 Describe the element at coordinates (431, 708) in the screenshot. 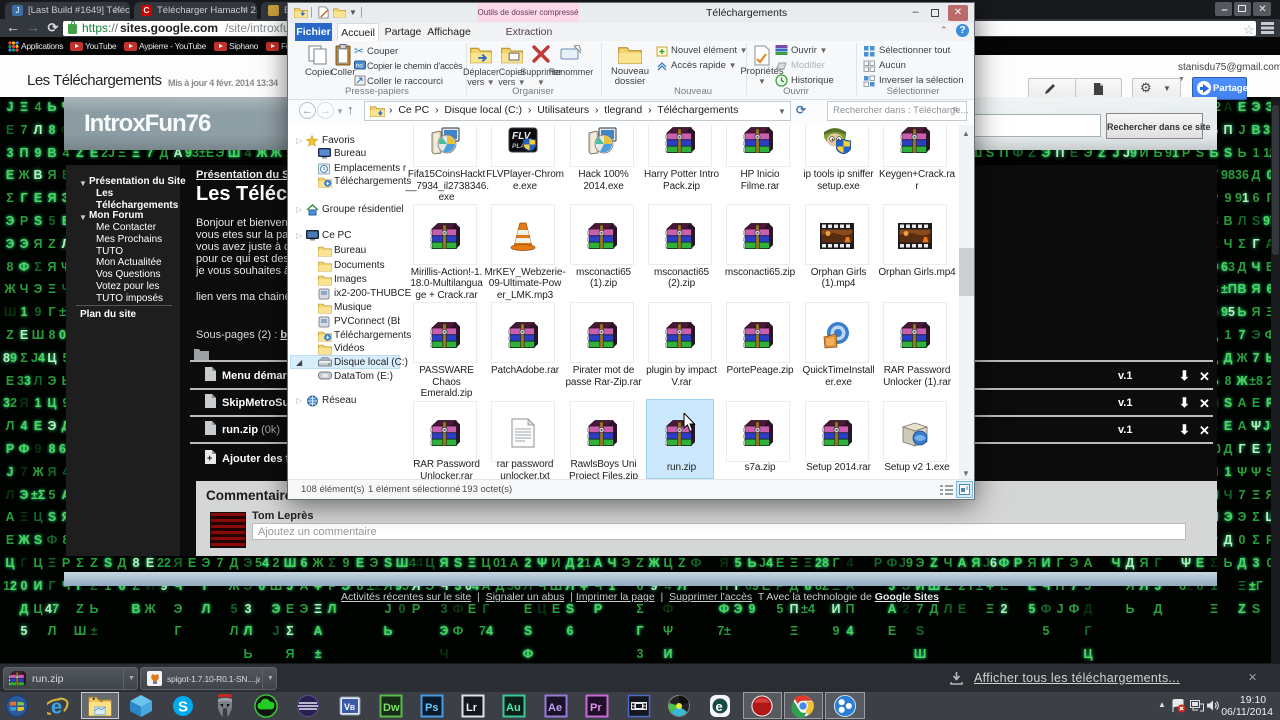

I see `svg-text: Ps` at that location.